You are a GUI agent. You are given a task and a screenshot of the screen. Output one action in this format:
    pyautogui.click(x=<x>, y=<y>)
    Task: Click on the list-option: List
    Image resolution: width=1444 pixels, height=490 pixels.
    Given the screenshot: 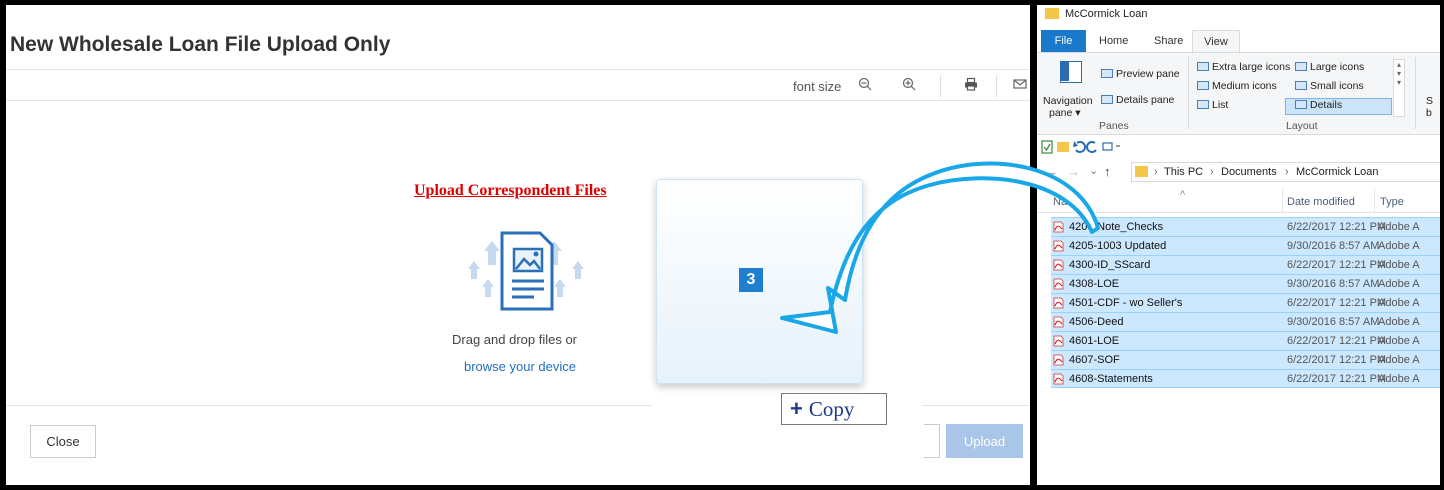 What is the action you would take?
    pyautogui.click(x=1212, y=105)
    